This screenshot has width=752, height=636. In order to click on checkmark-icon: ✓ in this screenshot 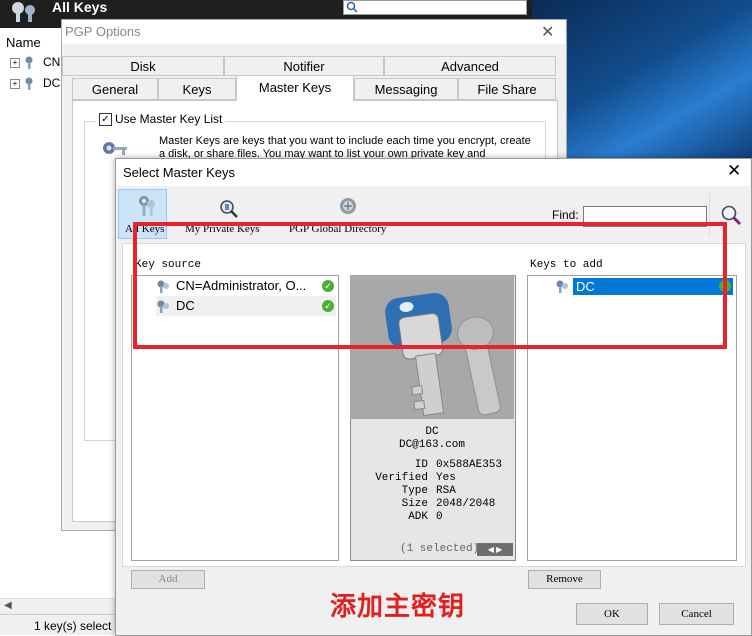, I will do `click(105, 120)`.